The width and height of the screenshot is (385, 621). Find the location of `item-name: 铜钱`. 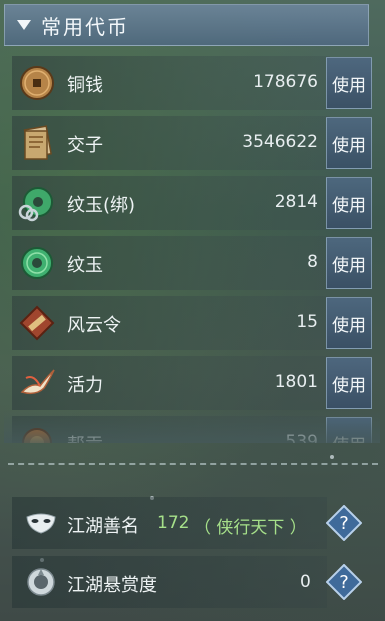

item-name: 铜钱 is located at coordinates (85, 85).